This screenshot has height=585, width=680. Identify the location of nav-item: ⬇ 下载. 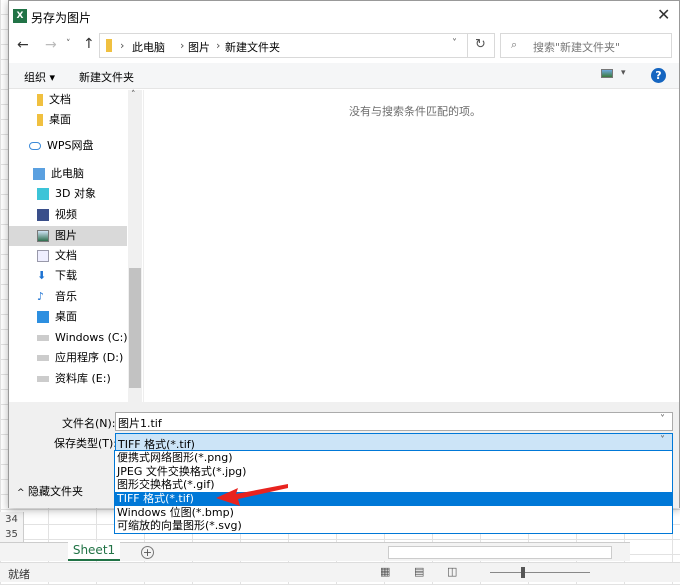
(68, 276).